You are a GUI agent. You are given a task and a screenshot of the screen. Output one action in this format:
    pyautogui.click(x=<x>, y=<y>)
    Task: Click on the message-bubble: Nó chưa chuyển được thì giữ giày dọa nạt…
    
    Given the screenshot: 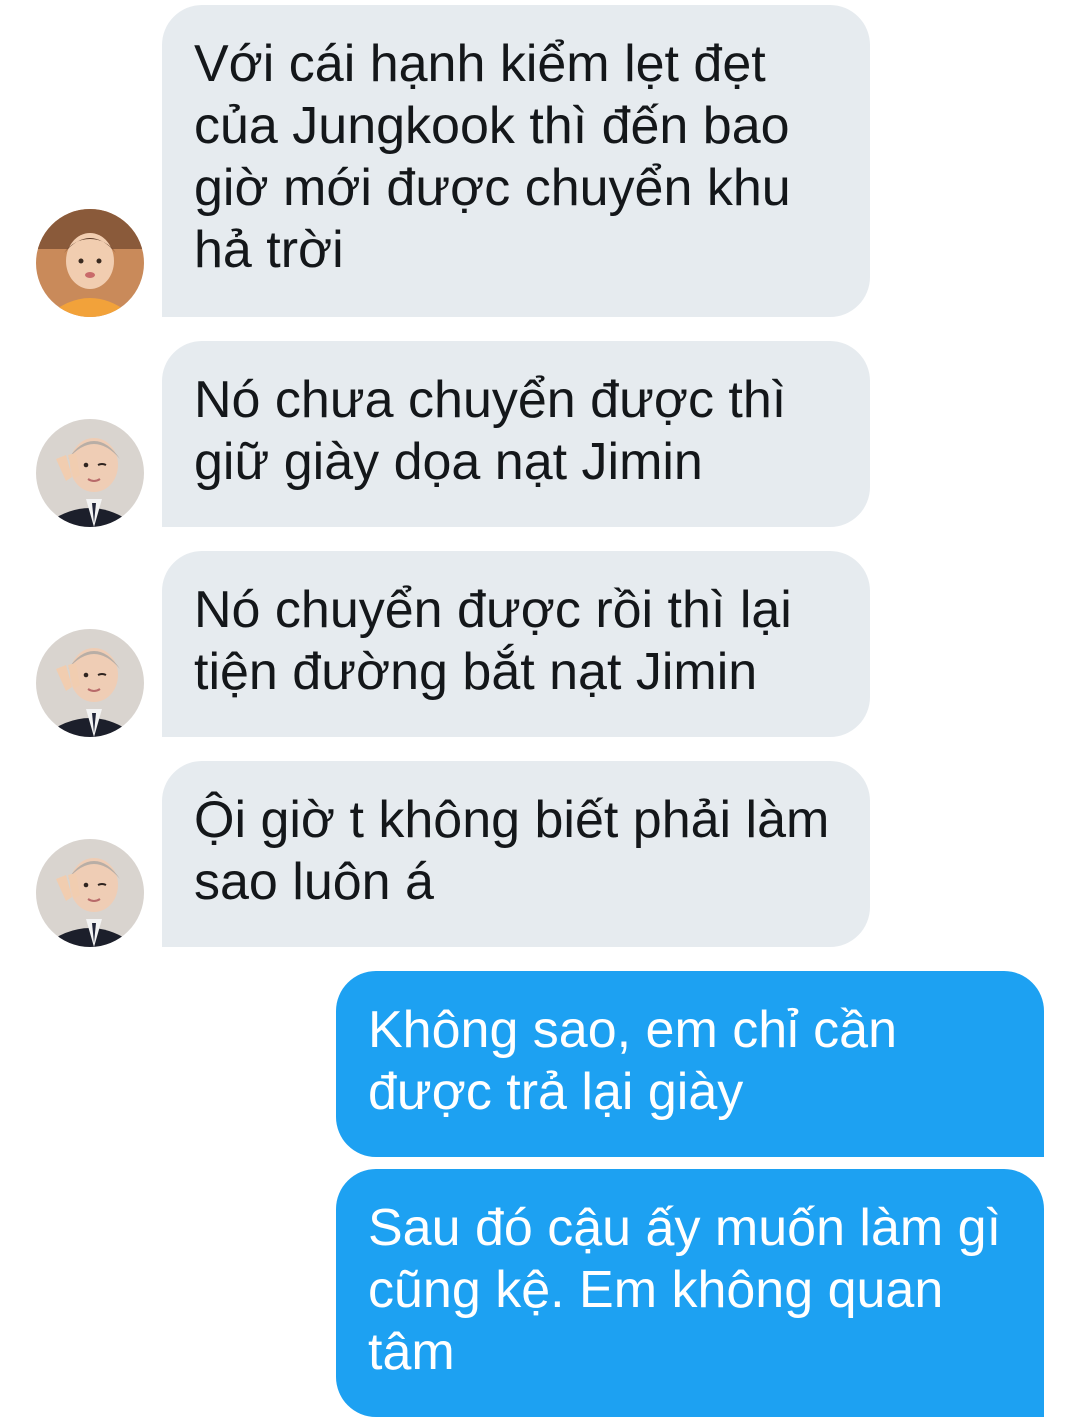 What is the action you would take?
    pyautogui.click(x=516, y=434)
    